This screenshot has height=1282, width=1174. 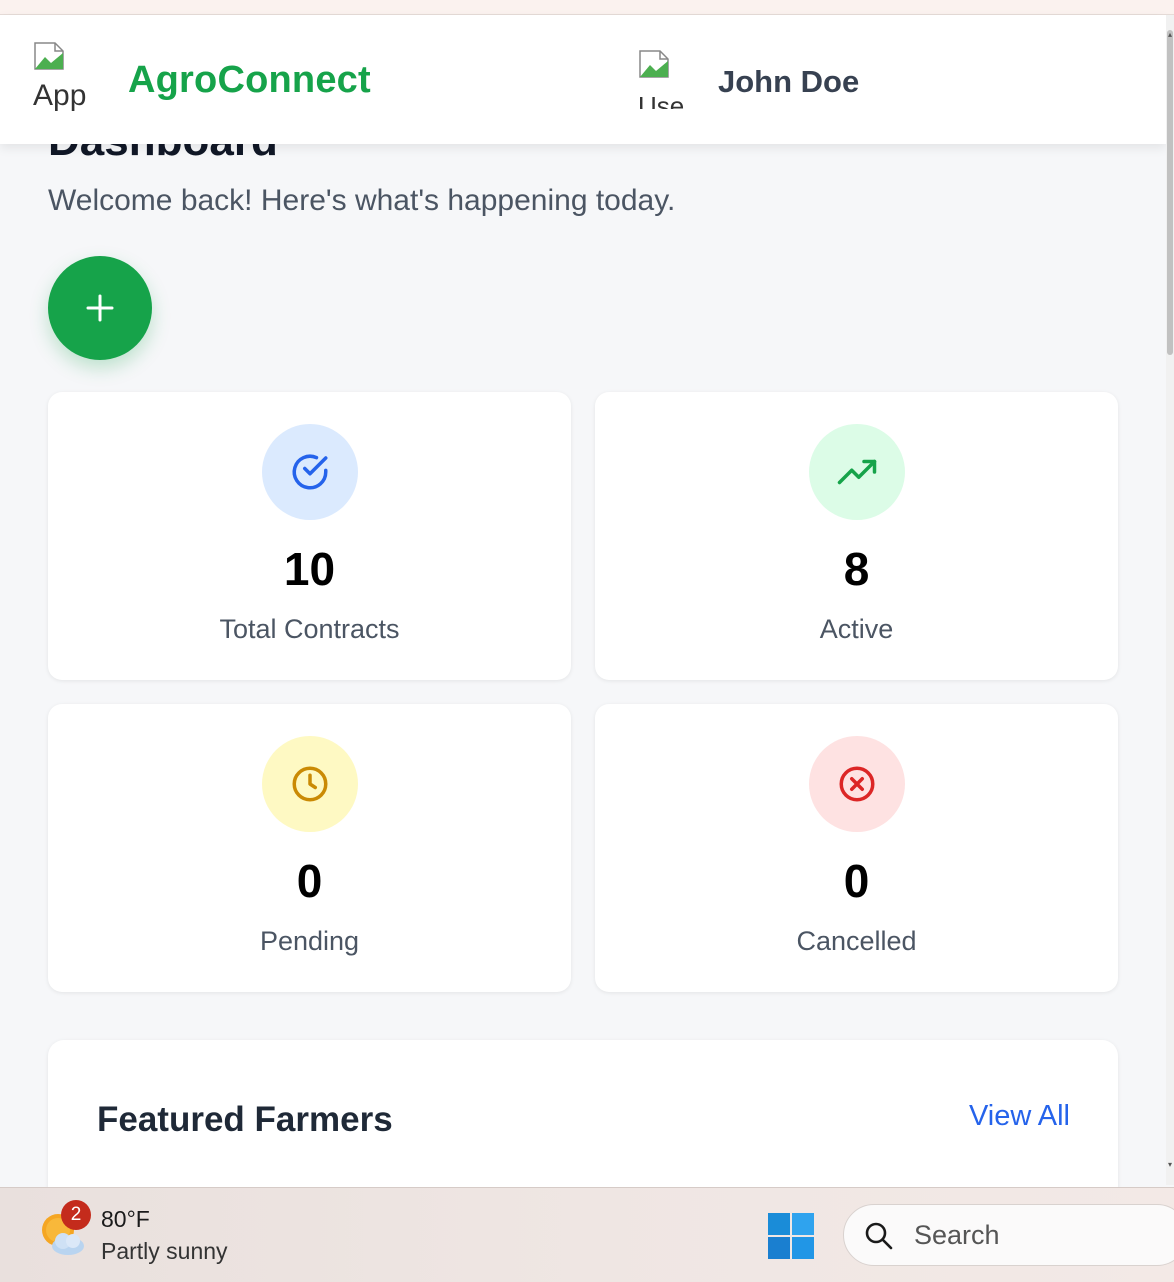 What do you see at coordinates (60, 95) in the screenshot?
I see `app-logo-alt-text: App` at bounding box center [60, 95].